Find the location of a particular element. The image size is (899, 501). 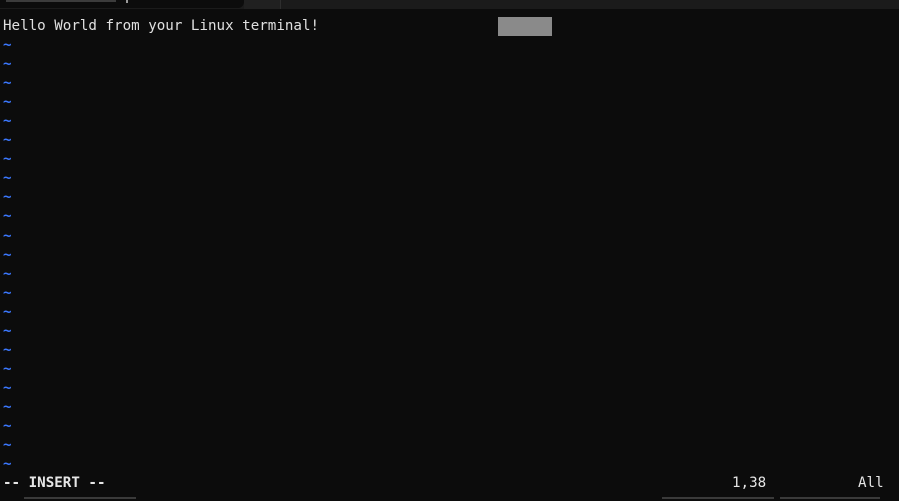

mode-indicator: -- INSERT -- is located at coordinates (54, 483).